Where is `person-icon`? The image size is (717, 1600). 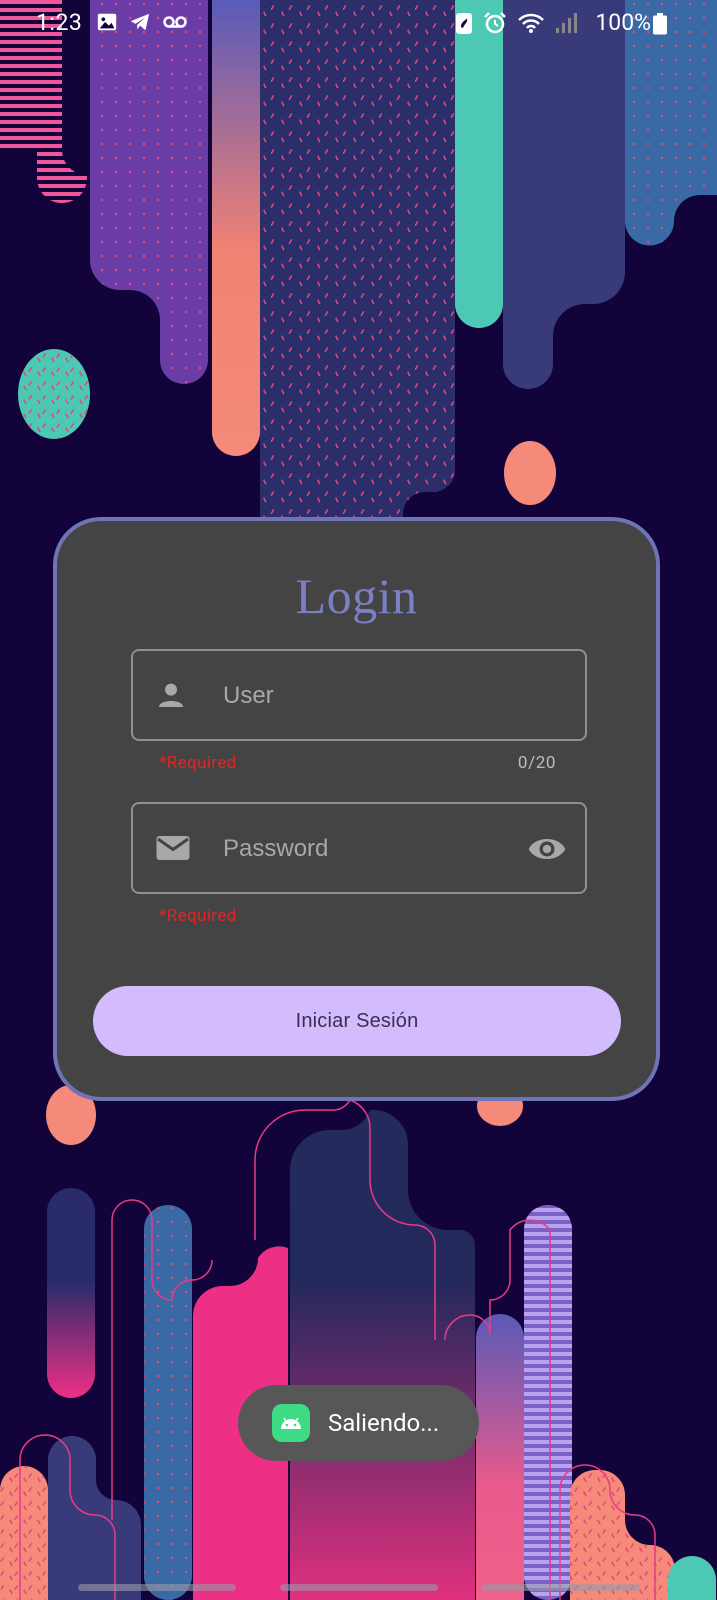
person-icon is located at coordinates (171, 697).